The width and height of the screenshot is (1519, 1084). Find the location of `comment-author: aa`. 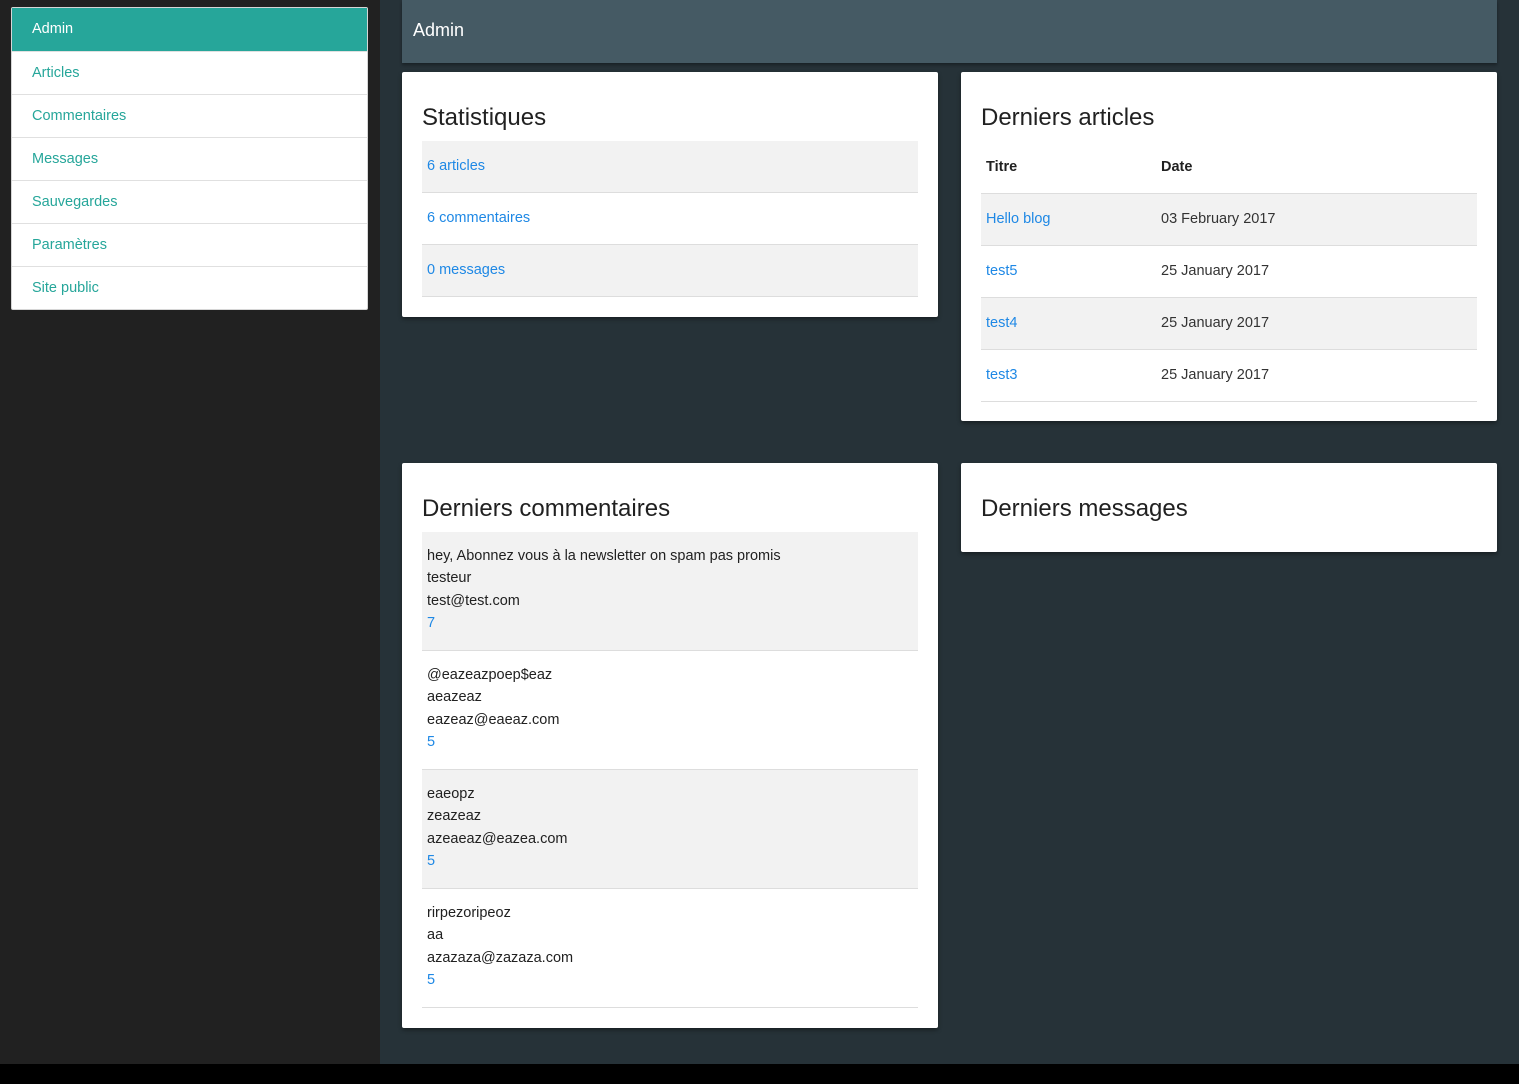

comment-author: aa is located at coordinates (435, 935).